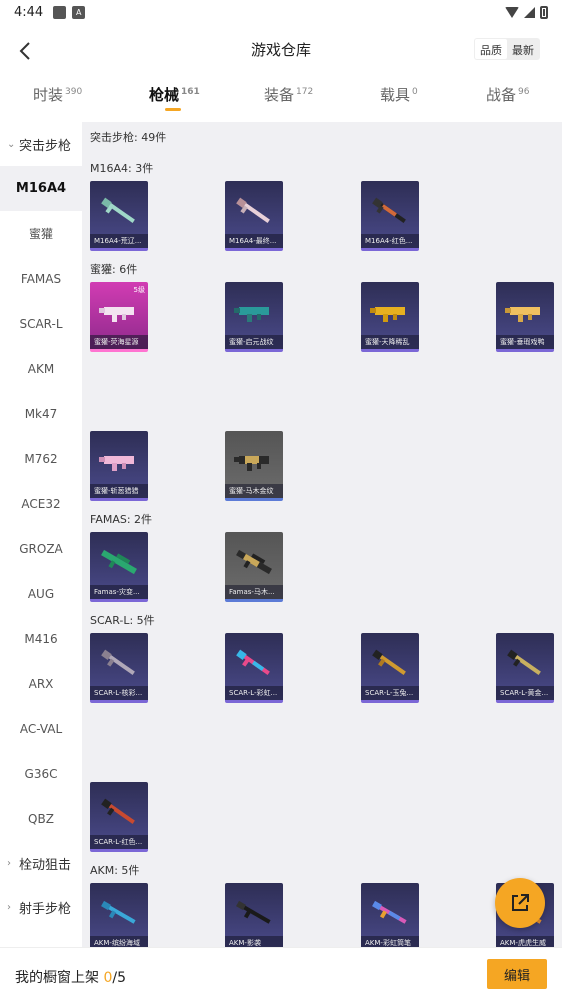  I want to click on sidebar-group-marksman: › 射手步枪, so click(41, 907).